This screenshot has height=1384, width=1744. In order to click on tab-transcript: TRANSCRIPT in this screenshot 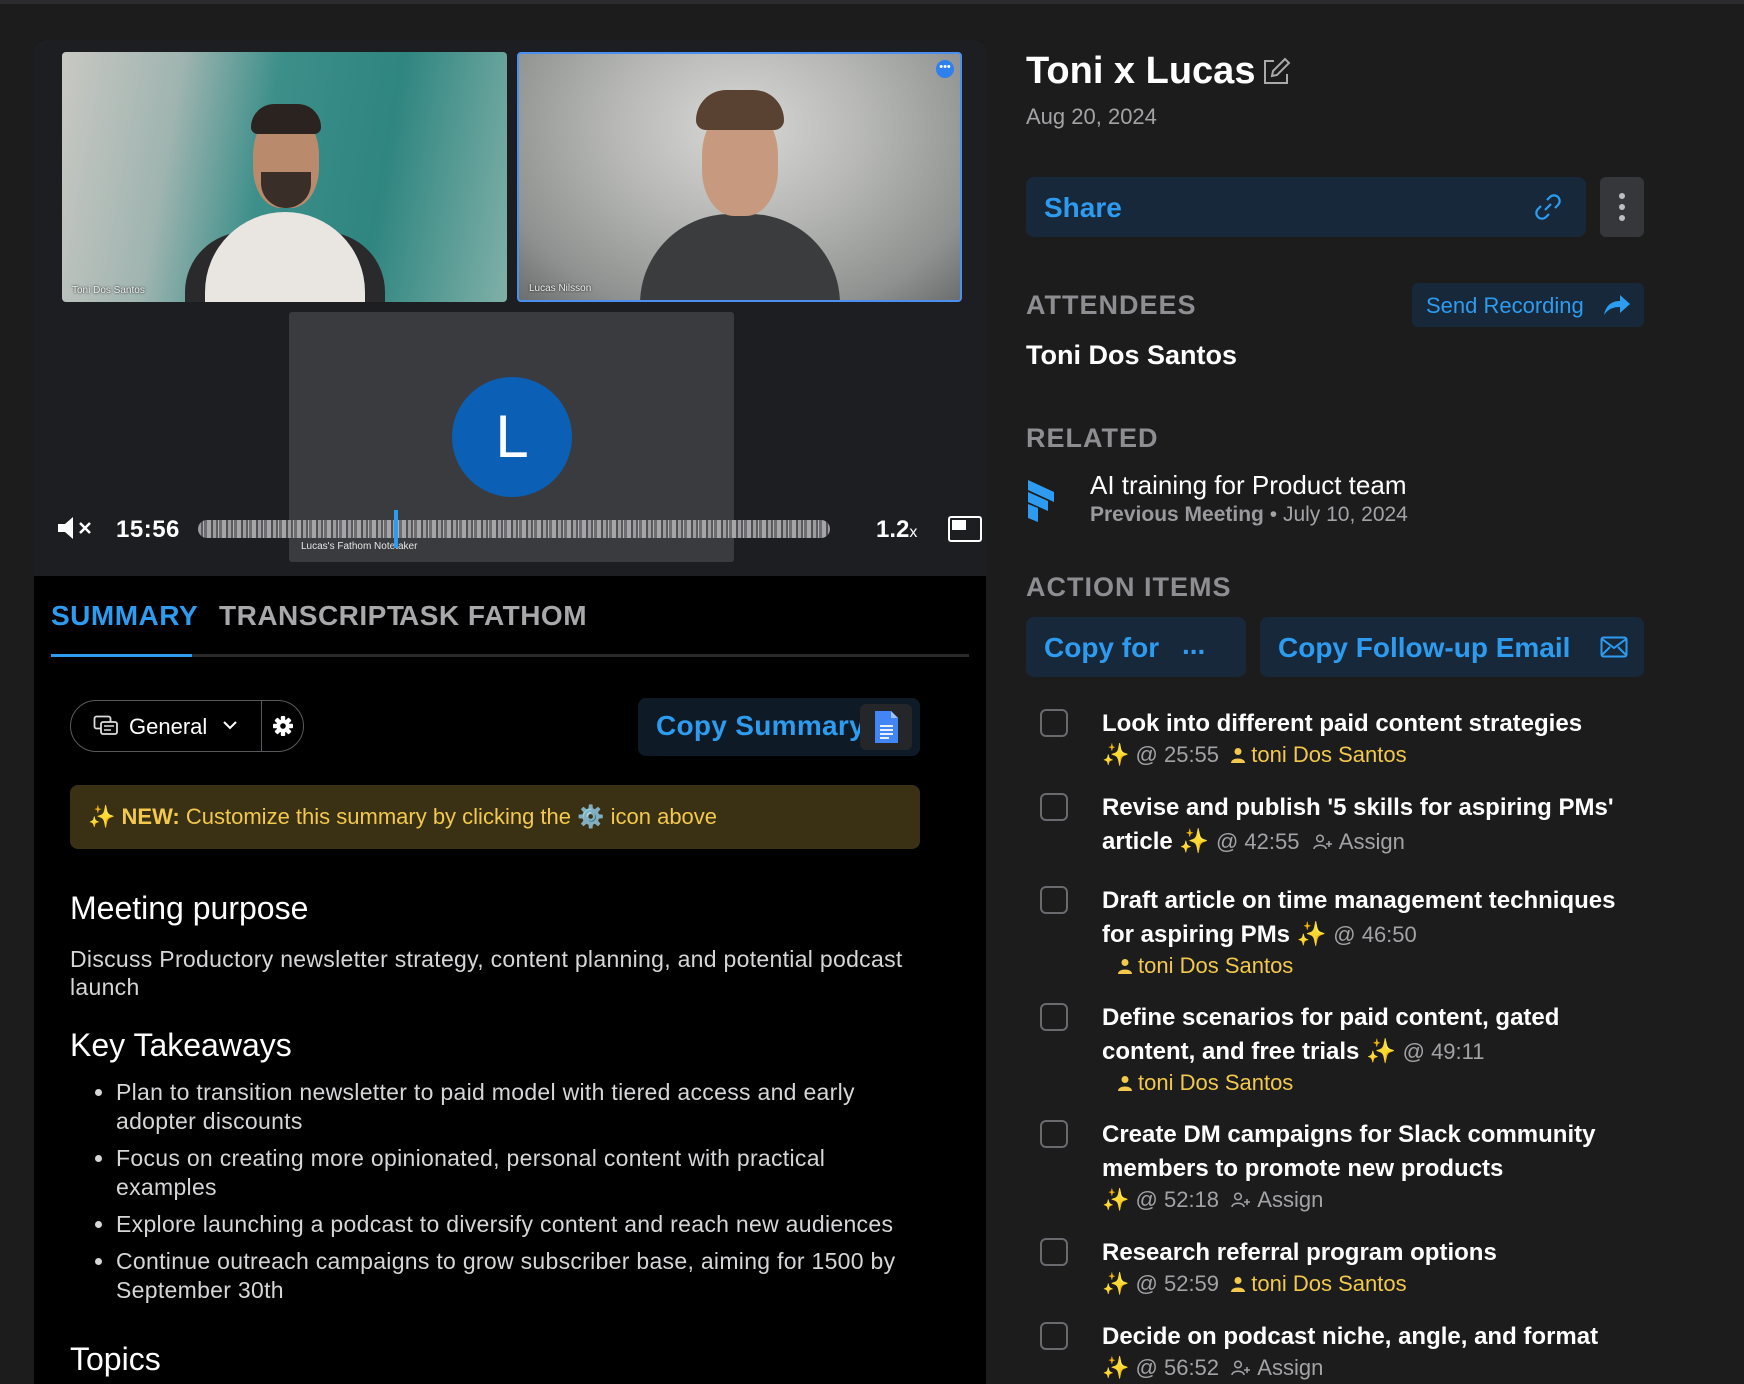, I will do `click(311, 616)`.